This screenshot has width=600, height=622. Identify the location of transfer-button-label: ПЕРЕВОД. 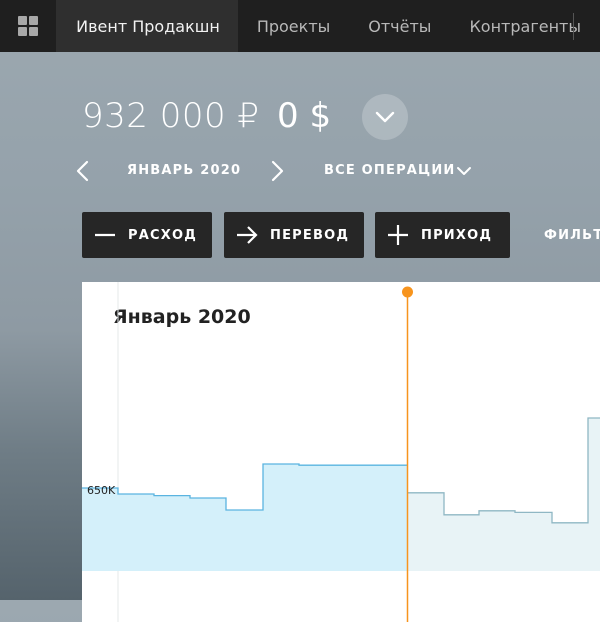
(310, 235).